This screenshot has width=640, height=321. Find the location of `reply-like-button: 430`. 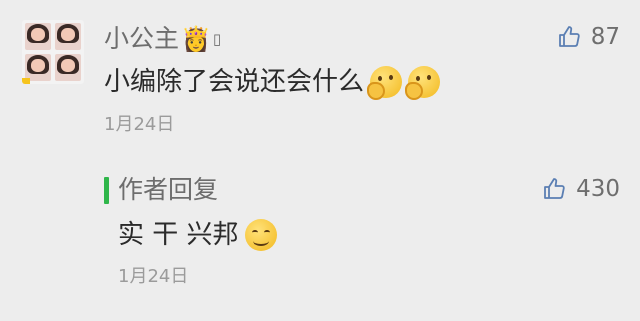

reply-like-button: 430 is located at coordinates (581, 189).